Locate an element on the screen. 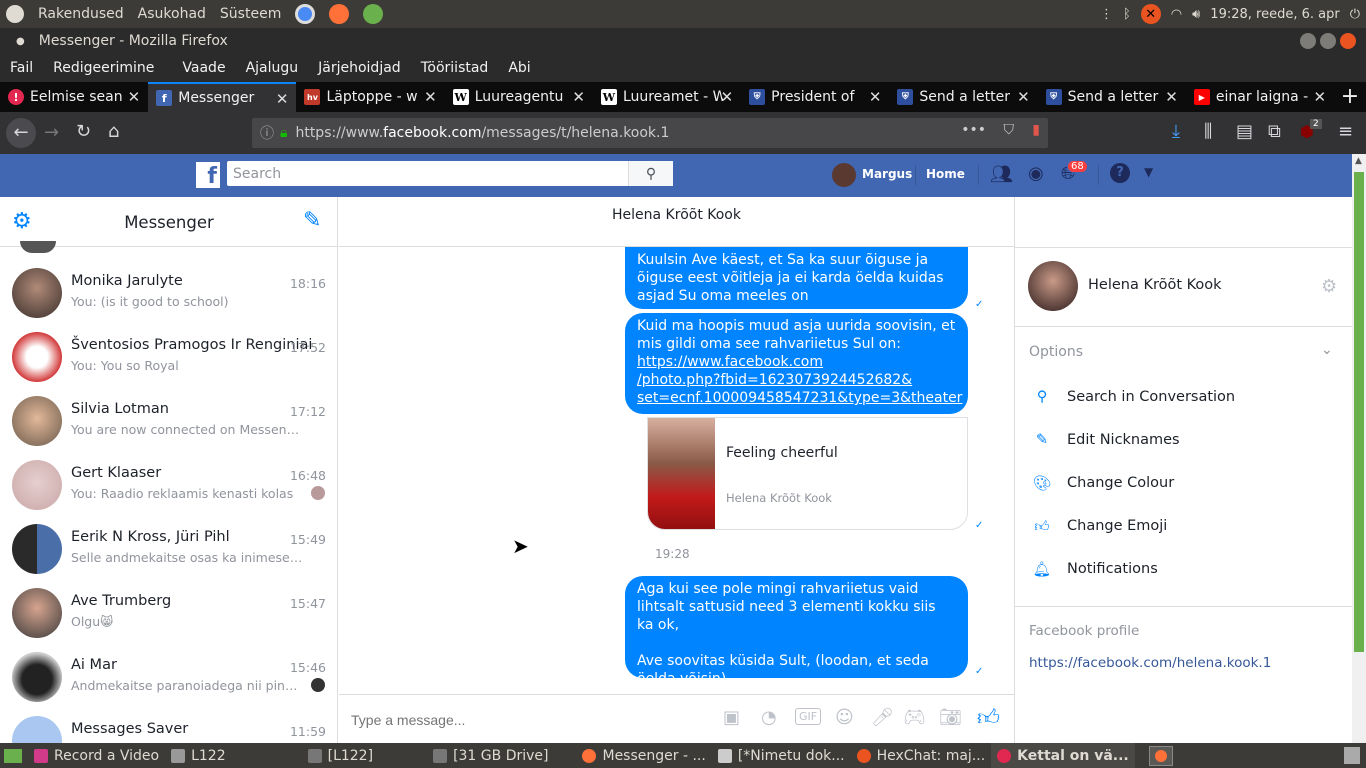 This screenshot has height=768, width=1366. app-launcher-icon is located at coordinates (373, 14).